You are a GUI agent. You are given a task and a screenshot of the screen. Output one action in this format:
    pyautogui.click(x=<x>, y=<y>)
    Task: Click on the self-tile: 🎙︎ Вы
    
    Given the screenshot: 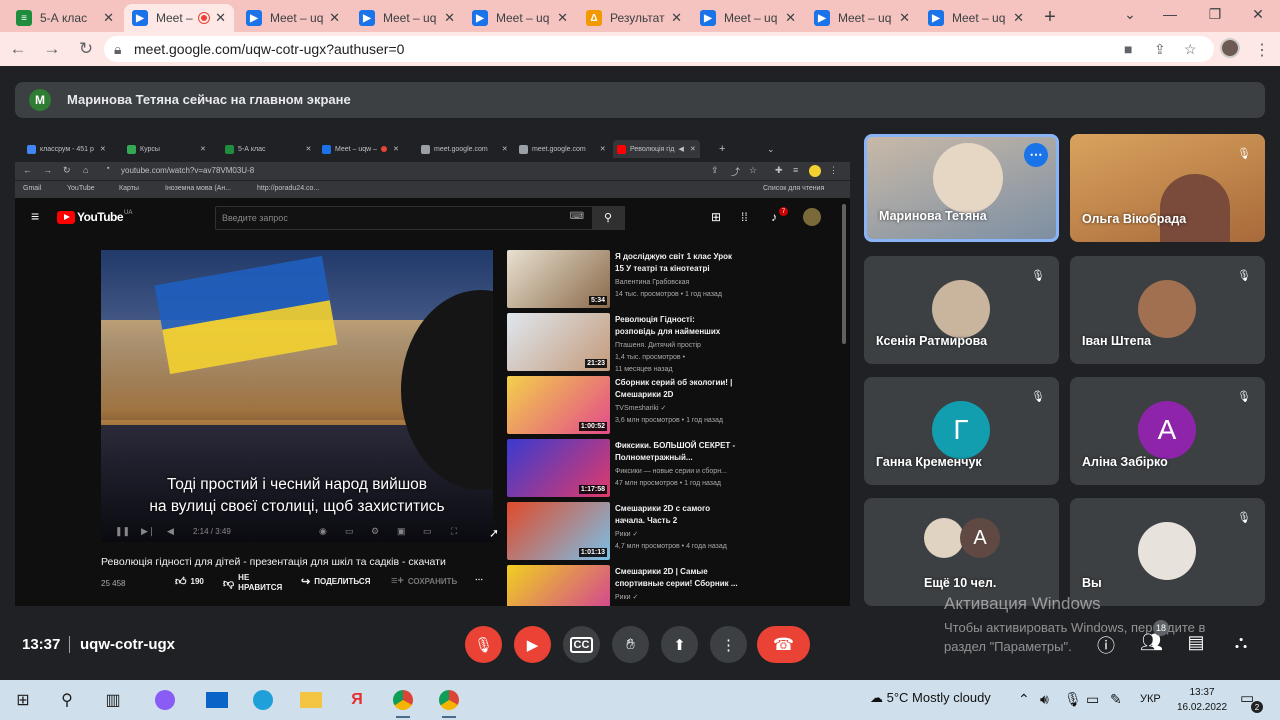 What is the action you would take?
    pyautogui.click(x=1167, y=552)
    